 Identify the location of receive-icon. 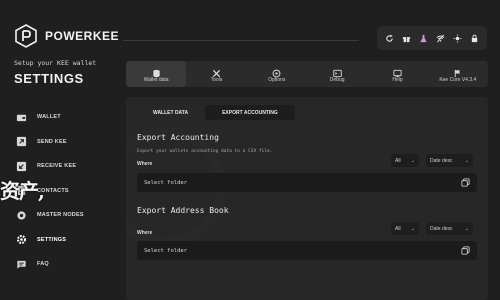
(21, 166).